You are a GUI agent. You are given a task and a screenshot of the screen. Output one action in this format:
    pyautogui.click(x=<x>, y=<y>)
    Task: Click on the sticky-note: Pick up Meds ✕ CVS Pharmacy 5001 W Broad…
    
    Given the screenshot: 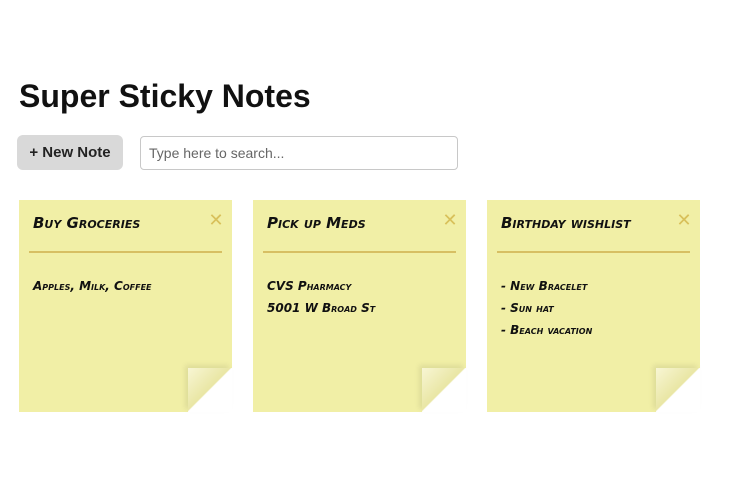 What is the action you would take?
    pyautogui.click(x=359, y=306)
    